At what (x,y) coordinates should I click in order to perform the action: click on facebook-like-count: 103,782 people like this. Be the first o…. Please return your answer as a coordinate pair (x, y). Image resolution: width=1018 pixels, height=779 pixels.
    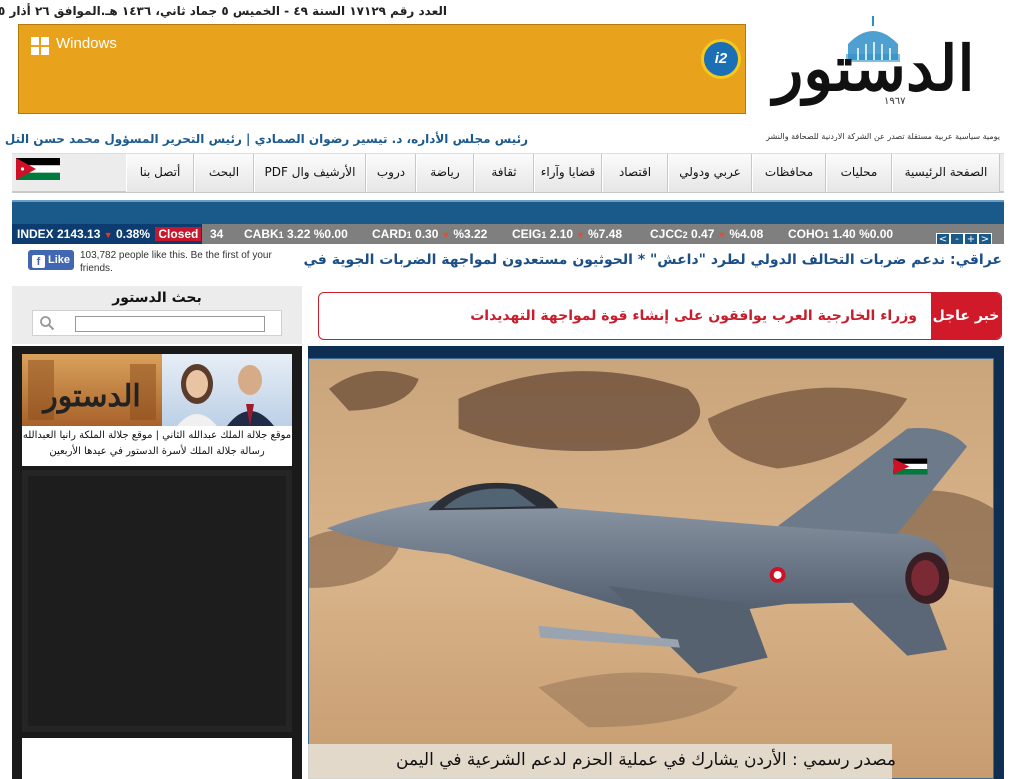
    Looking at the image, I should click on (176, 262).